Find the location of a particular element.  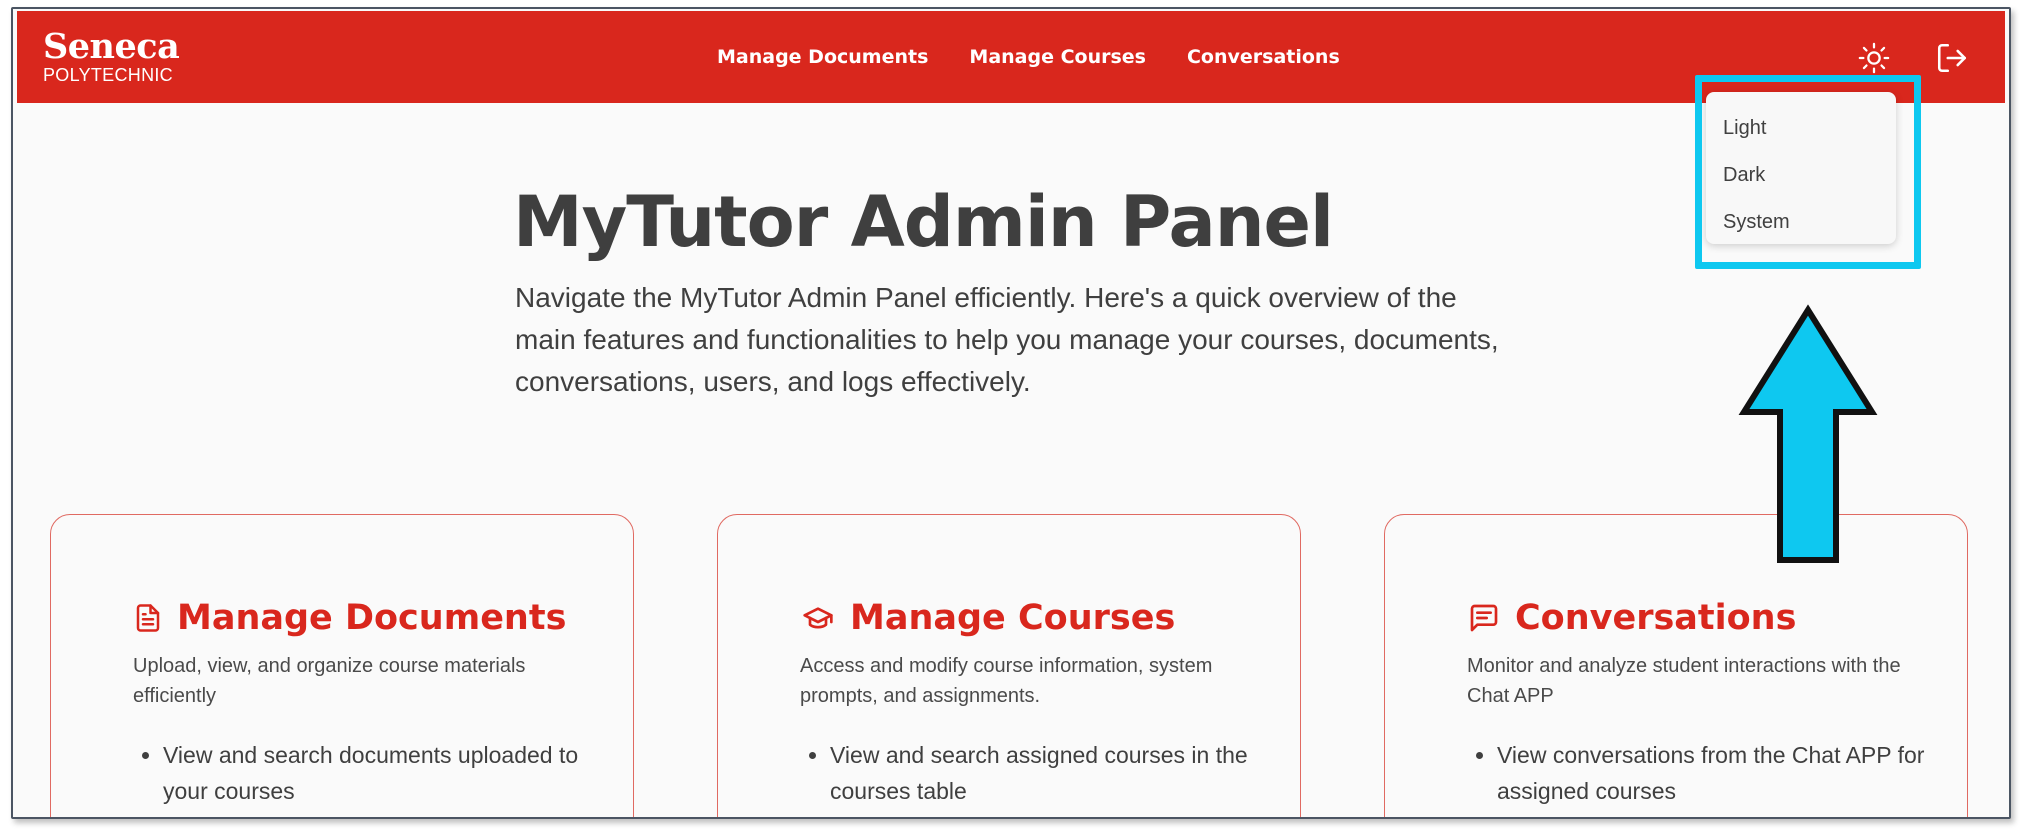

logout-icon is located at coordinates (1952, 58).